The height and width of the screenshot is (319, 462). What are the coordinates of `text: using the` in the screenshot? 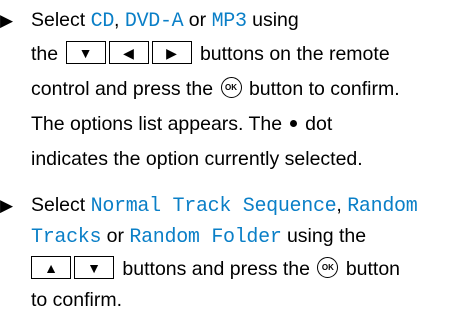 It's located at (324, 236).